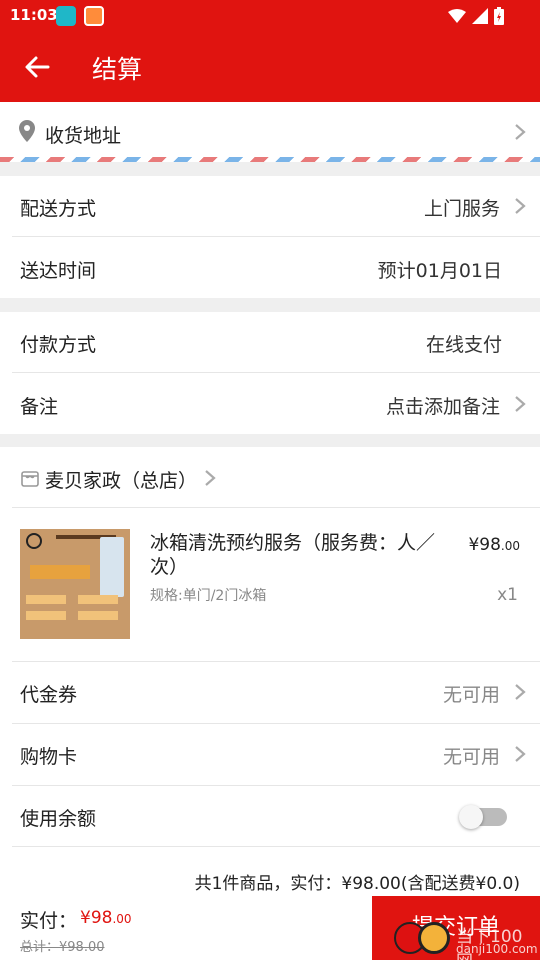 Image resolution: width=540 pixels, height=960 pixels. Describe the element at coordinates (49, 695) in the screenshot. I see `voucher-label: 代金券` at that location.